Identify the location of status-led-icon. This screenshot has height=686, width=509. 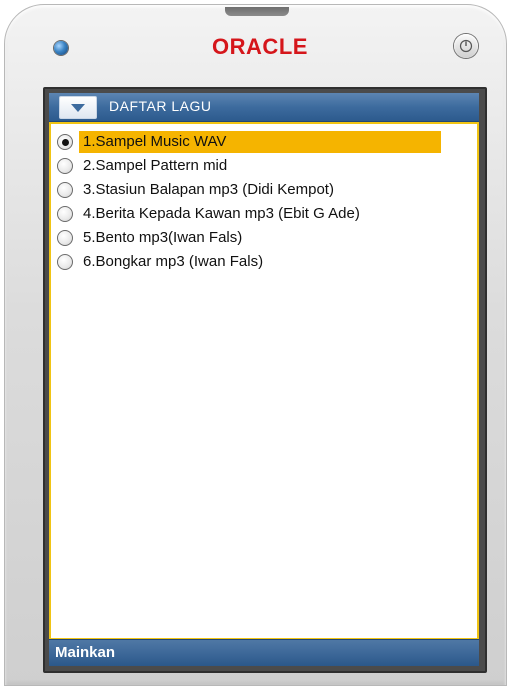
(61, 48).